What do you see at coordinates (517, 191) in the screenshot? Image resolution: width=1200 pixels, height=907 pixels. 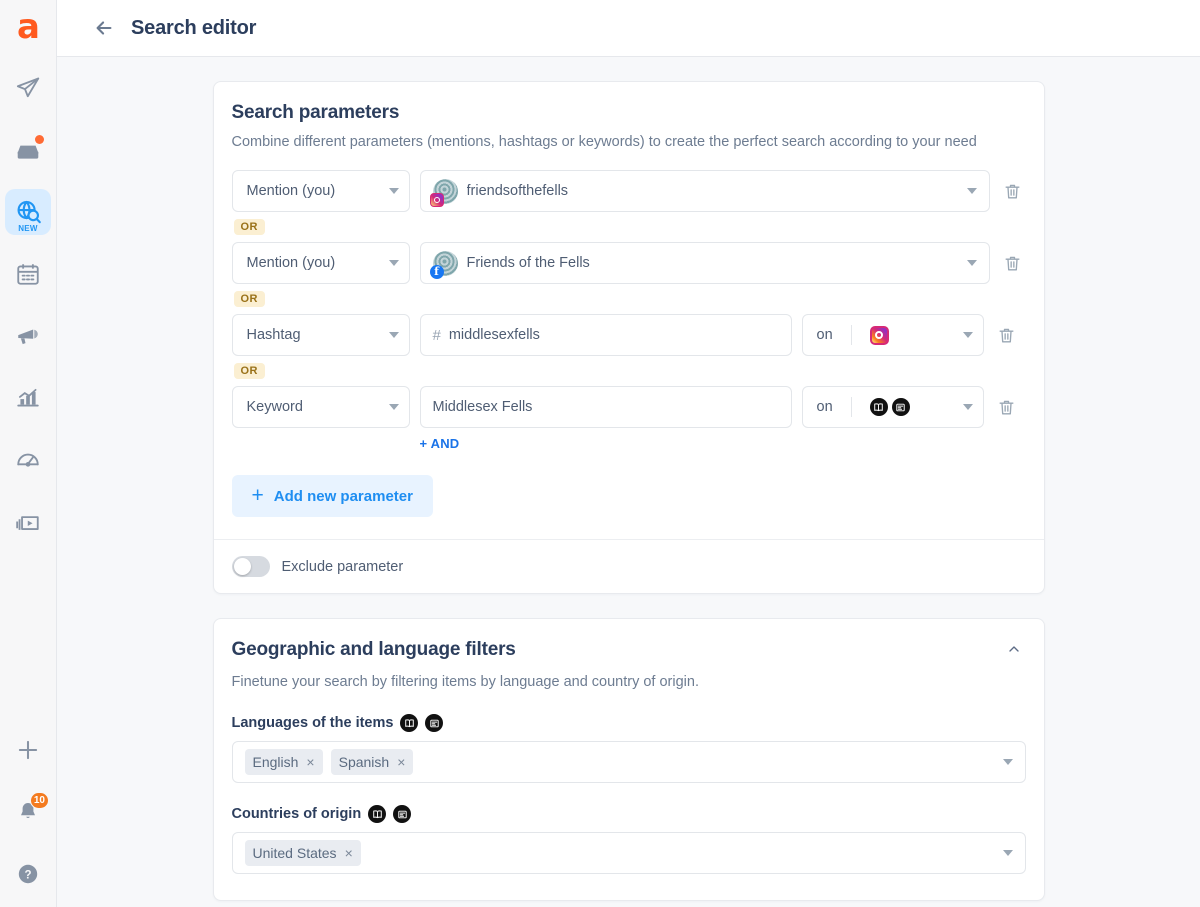 I see `parameter-value-label-1: friendsofthefells` at bounding box center [517, 191].